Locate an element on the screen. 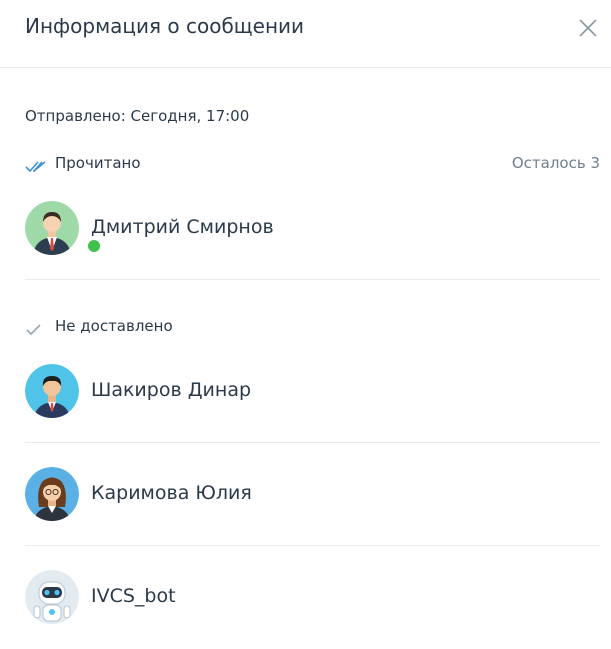  read-section-header: Прочитано Осталось 3 is located at coordinates (312, 166).